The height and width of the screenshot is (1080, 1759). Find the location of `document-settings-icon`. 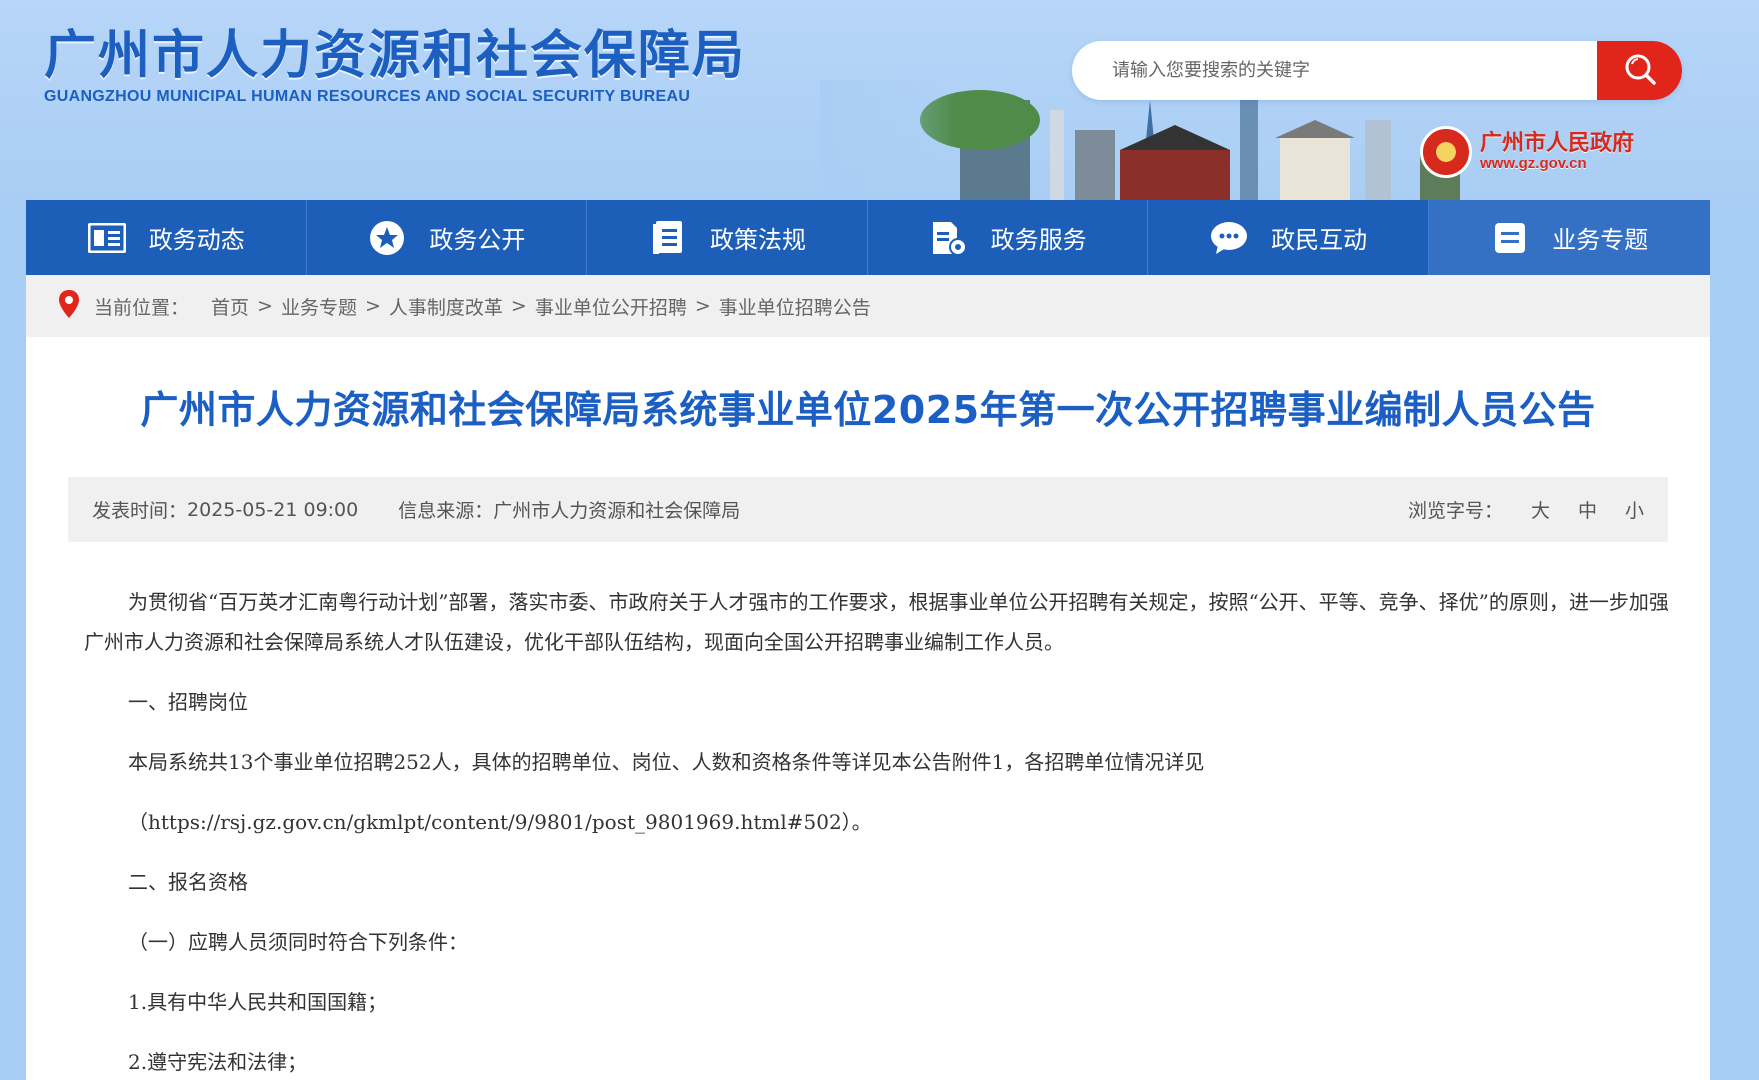

document-settings-icon is located at coordinates (949, 238).